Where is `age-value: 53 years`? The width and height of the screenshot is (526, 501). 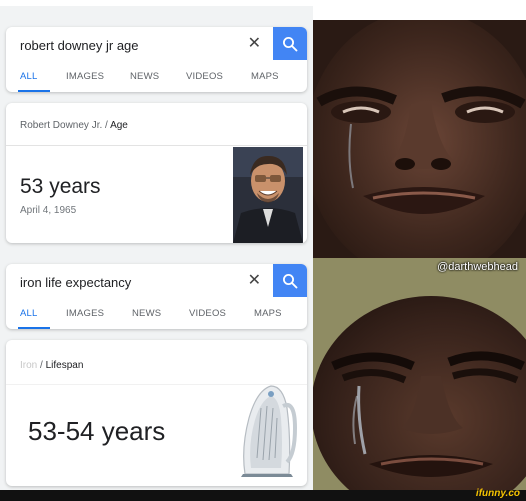
age-value: 53 years is located at coordinates (60, 186).